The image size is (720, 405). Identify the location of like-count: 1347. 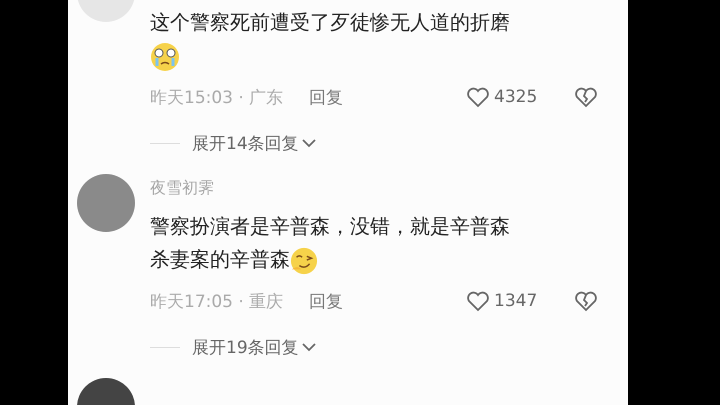
(516, 301).